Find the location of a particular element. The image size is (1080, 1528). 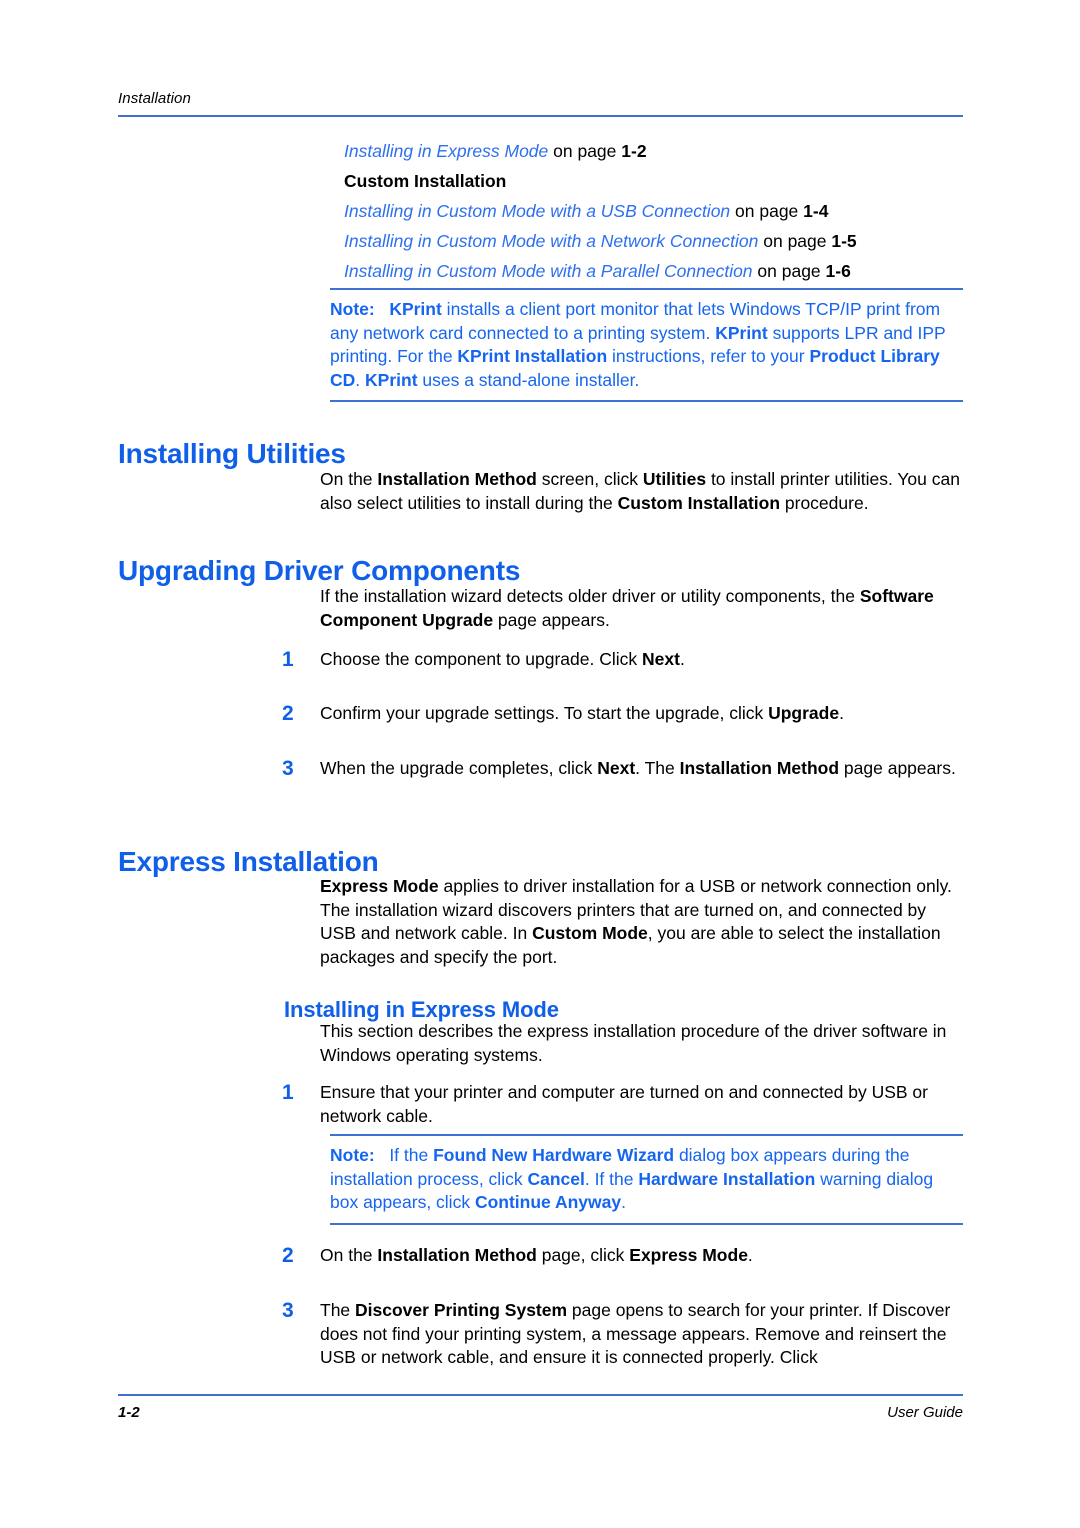

page-footer: 1-2 User Guide is located at coordinates (540, 1407).